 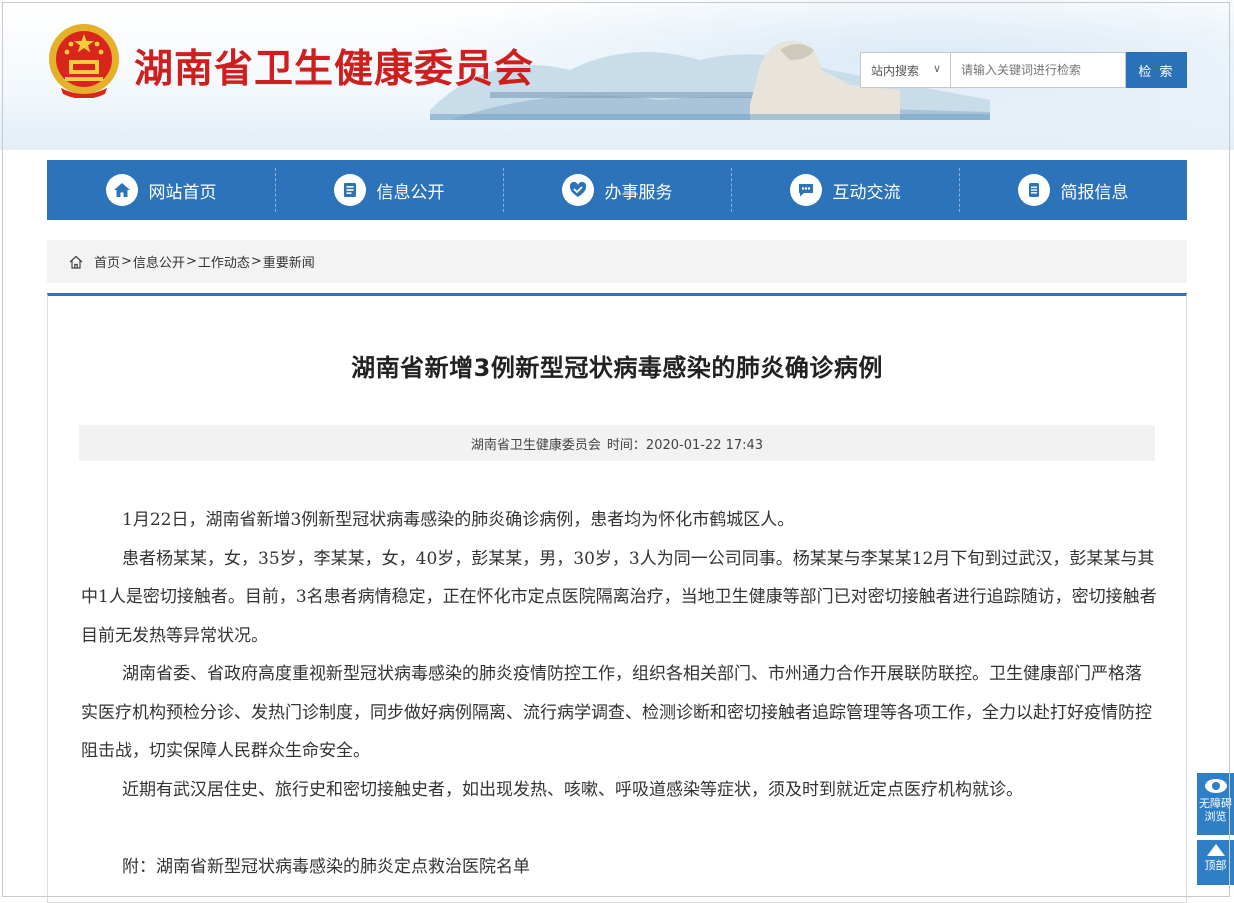 I want to click on breadcrumb: 首页 > 信息公开 > 工作动态 > 重要新闻, so click(x=617, y=261).